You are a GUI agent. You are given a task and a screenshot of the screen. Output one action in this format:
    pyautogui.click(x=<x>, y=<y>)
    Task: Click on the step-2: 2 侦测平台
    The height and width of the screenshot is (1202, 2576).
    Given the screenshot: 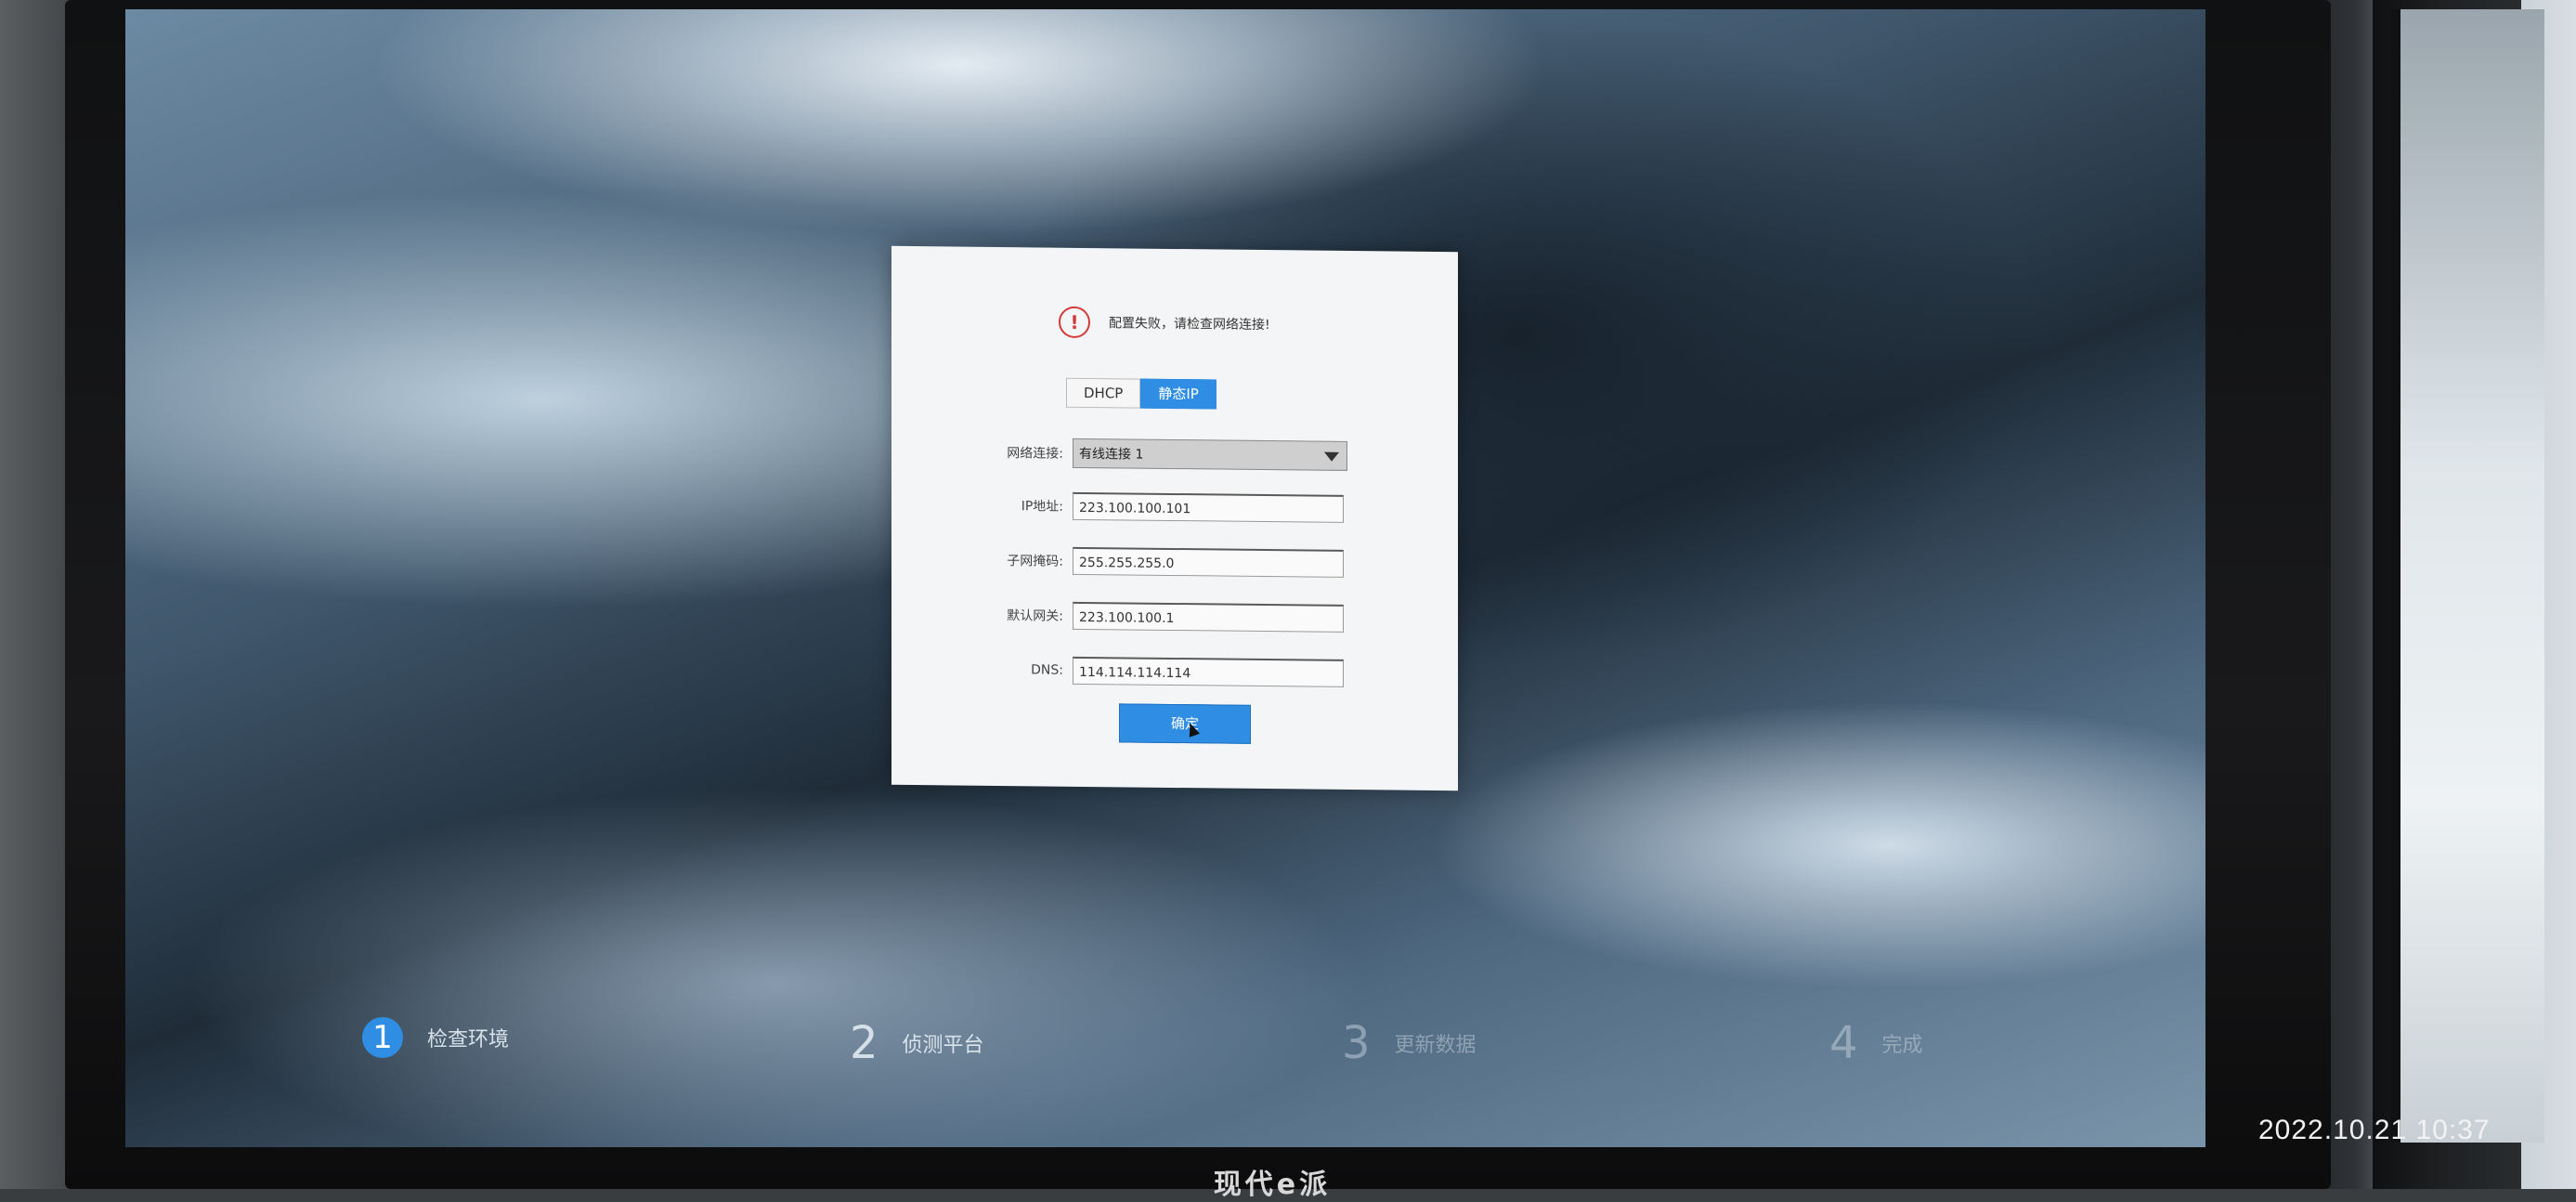 What is the action you would take?
    pyautogui.click(x=917, y=1043)
    